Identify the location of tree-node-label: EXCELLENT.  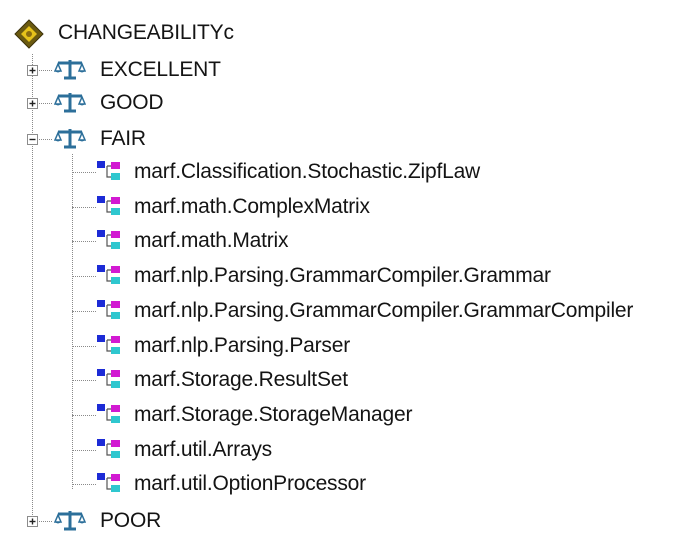
(160, 69).